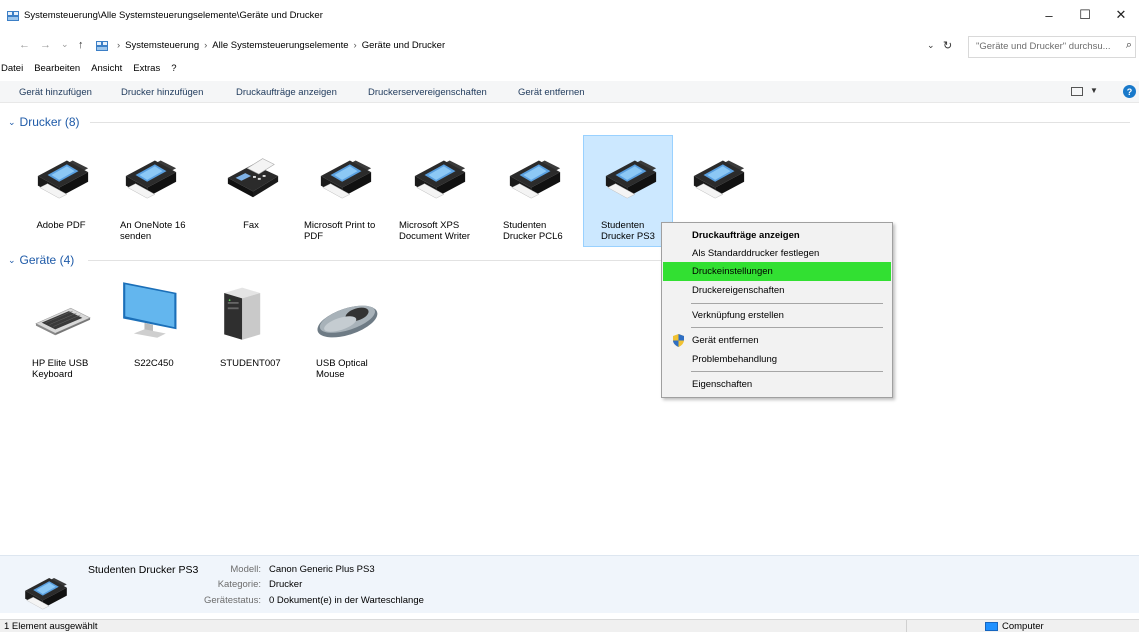 This screenshot has height=632, width=1139. Describe the element at coordinates (777, 340) in the screenshot. I see `ctx-remove-device: Gerät entfernen` at that location.